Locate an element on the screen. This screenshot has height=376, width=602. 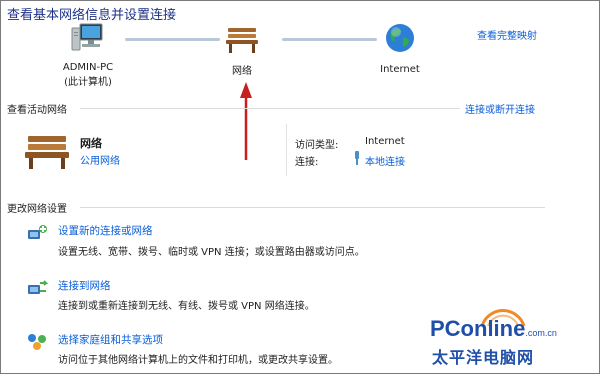
network-node-label: 网络 is located at coordinates (242, 71).